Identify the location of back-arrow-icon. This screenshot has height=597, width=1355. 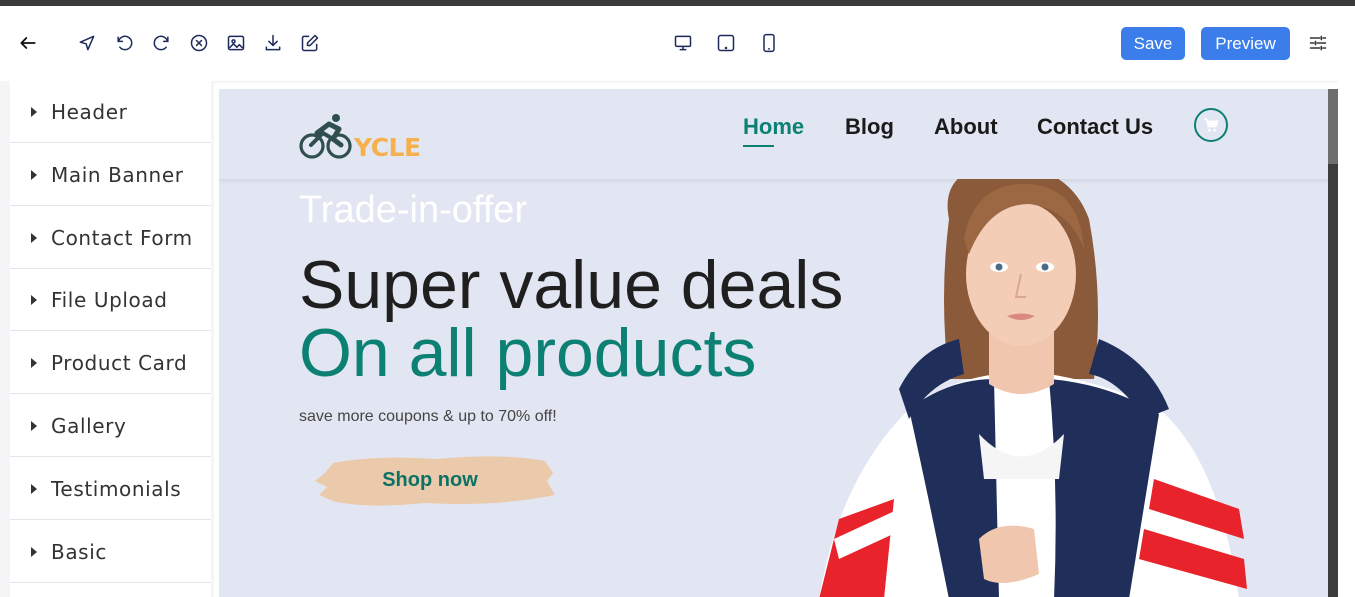
(28, 43).